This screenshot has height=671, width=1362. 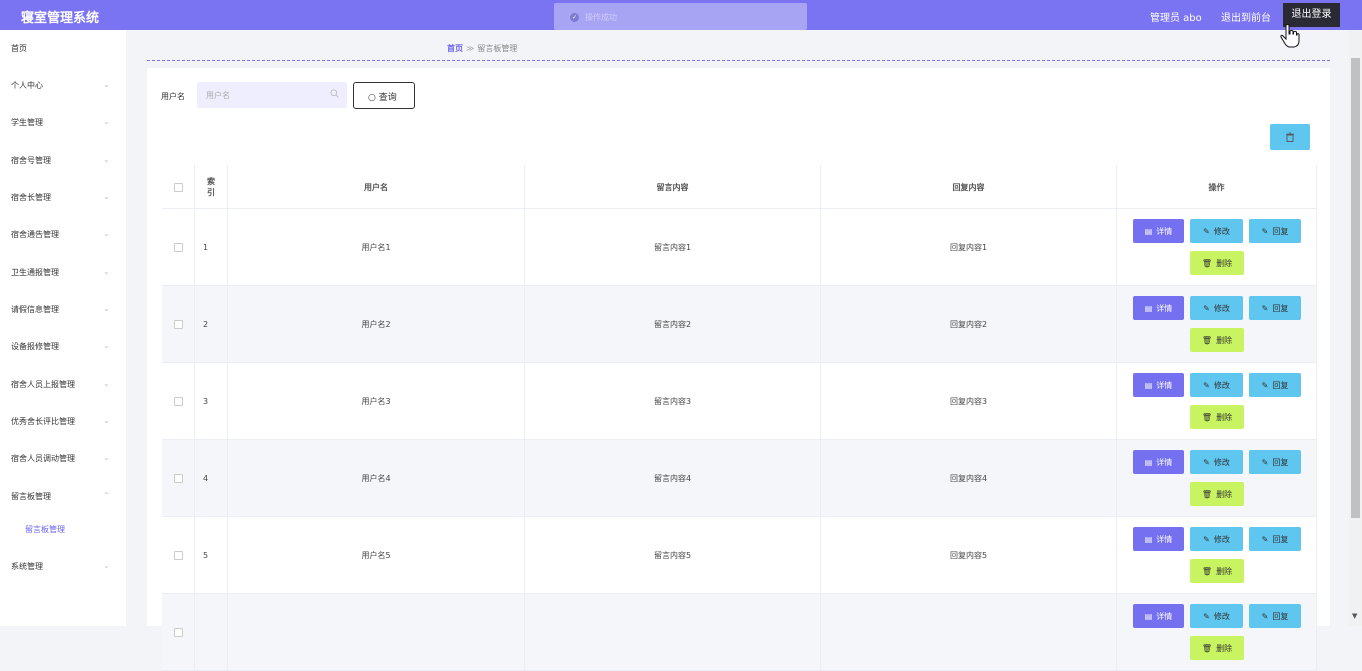 I want to click on batch-delete-button, so click(x=1290, y=137).